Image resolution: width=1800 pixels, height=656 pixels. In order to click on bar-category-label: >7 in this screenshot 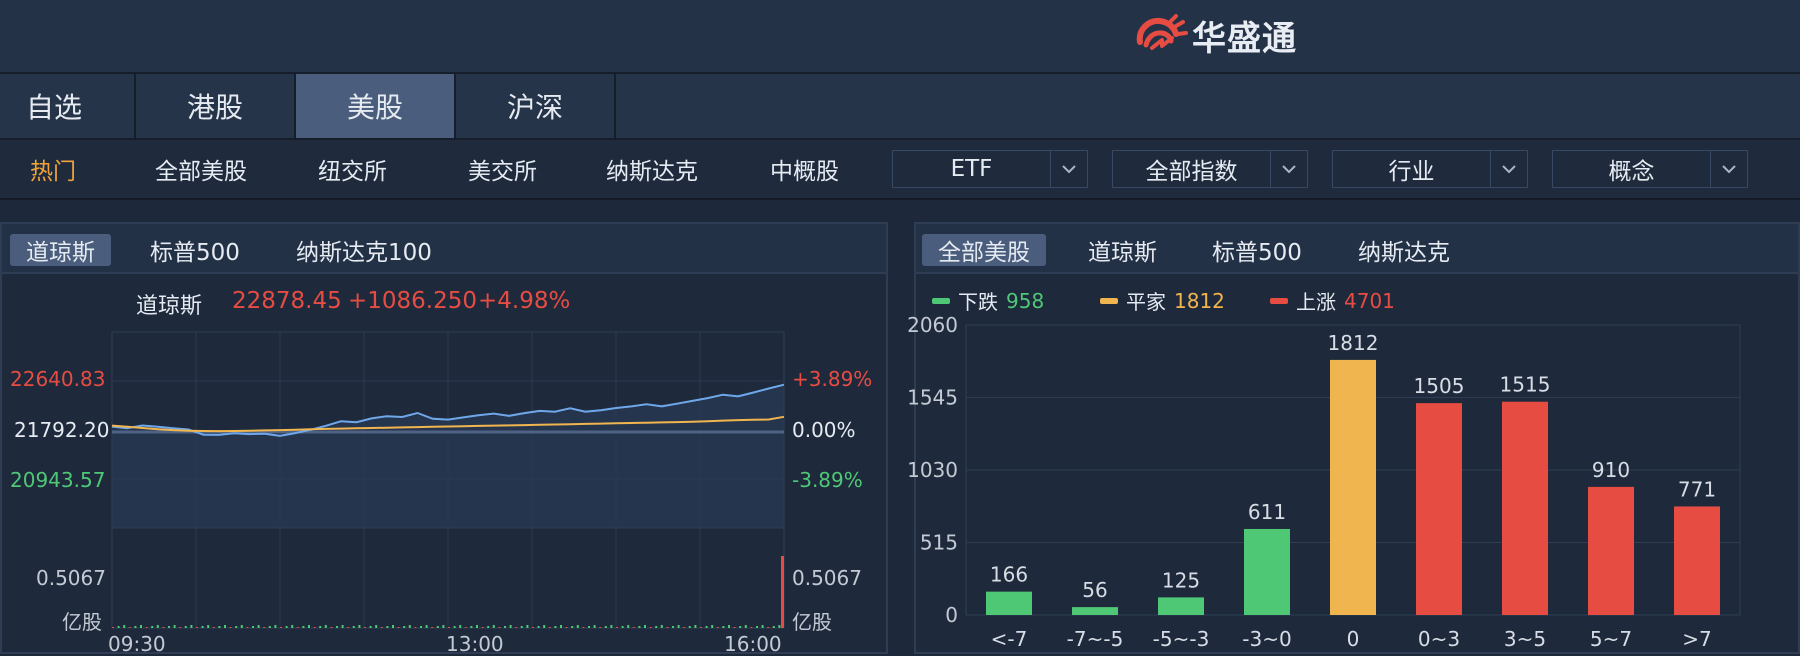, I will do `click(1696, 639)`.